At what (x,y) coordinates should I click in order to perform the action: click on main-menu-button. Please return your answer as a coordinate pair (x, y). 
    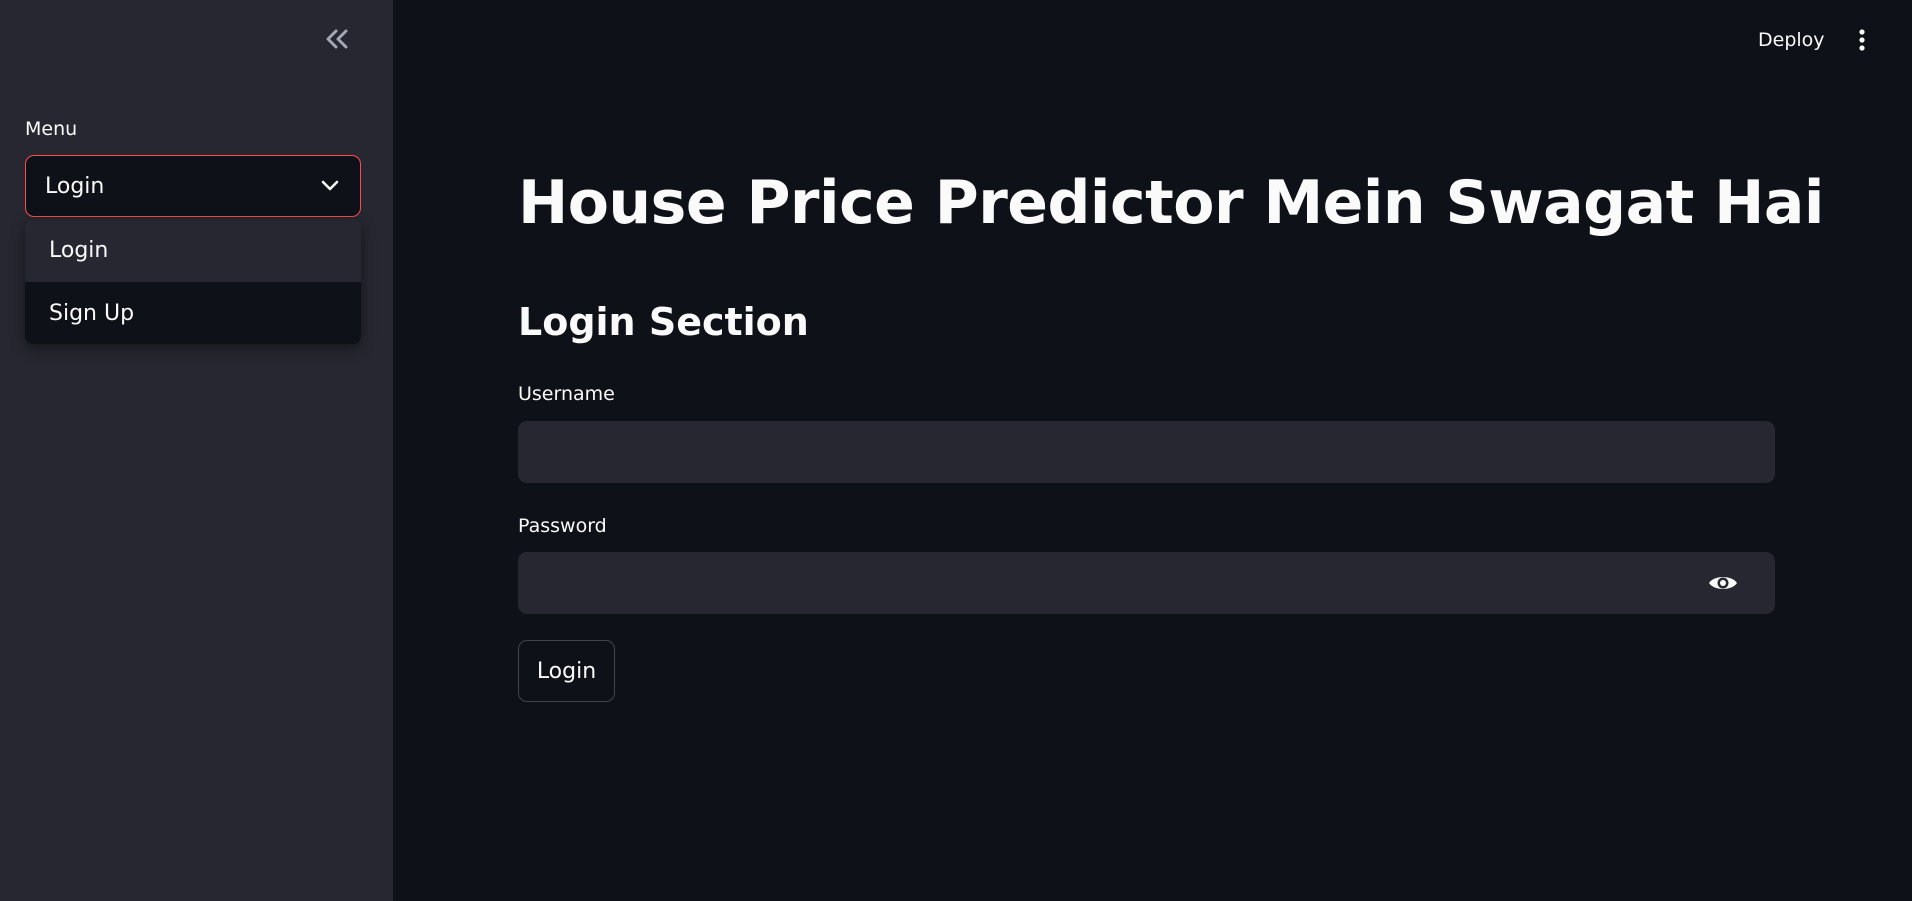
    Looking at the image, I should click on (1862, 40).